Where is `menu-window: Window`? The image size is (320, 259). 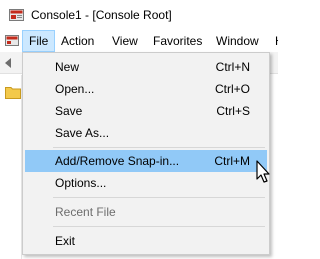
menu-window: Window is located at coordinates (237, 41).